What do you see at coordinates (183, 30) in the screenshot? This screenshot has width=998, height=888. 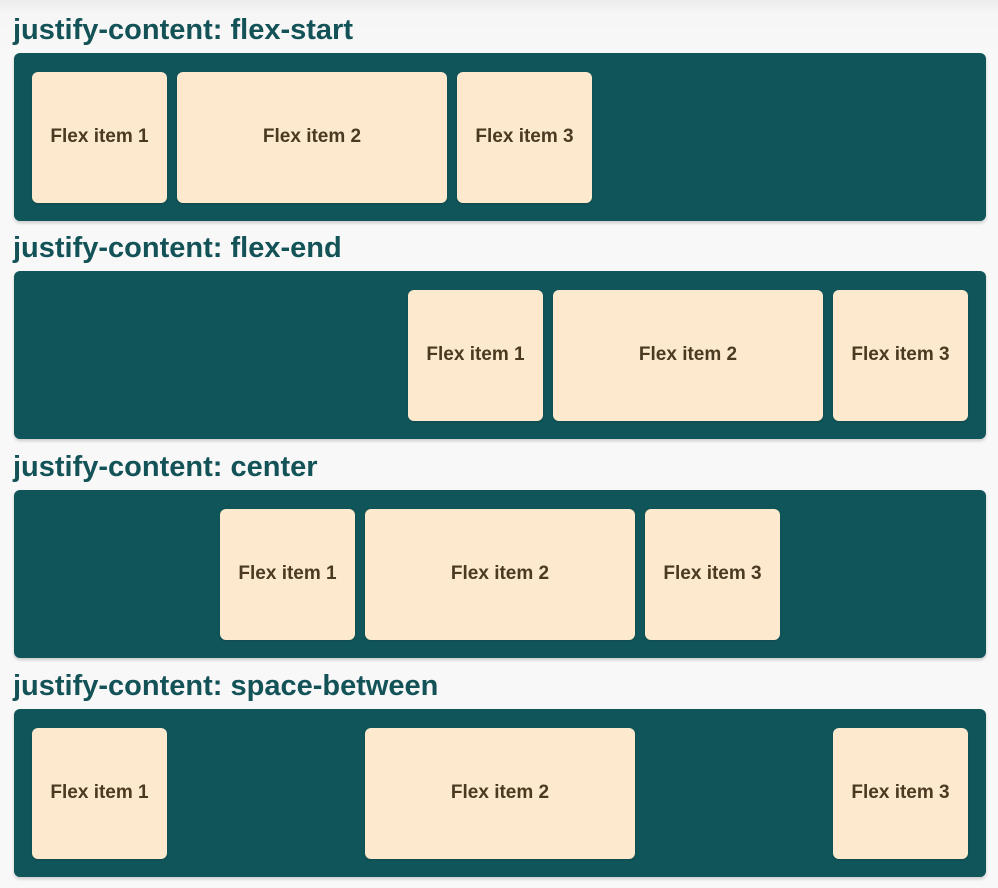 I see `section-heading: justify-content: flex-start` at bounding box center [183, 30].